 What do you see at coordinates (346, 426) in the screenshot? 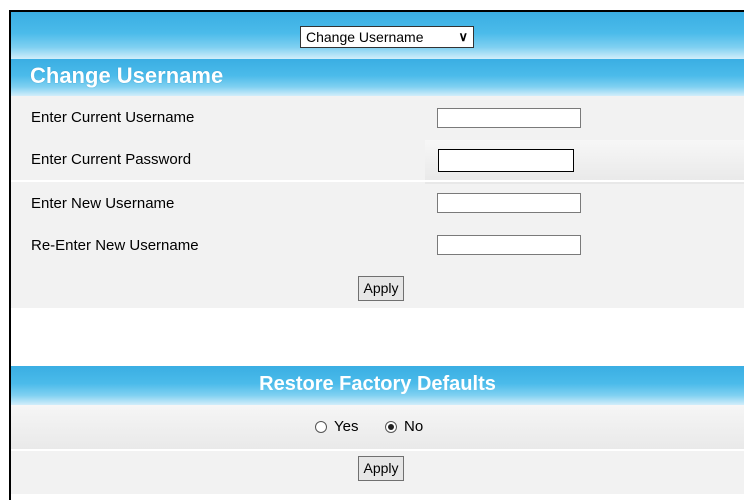
I see `restore-yes-label: Yes` at bounding box center [346, 426].